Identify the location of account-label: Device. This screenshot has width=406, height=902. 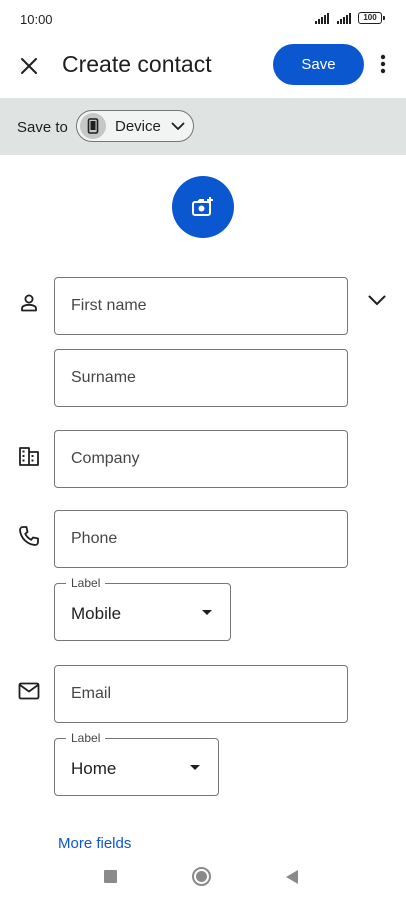
(138, 126).